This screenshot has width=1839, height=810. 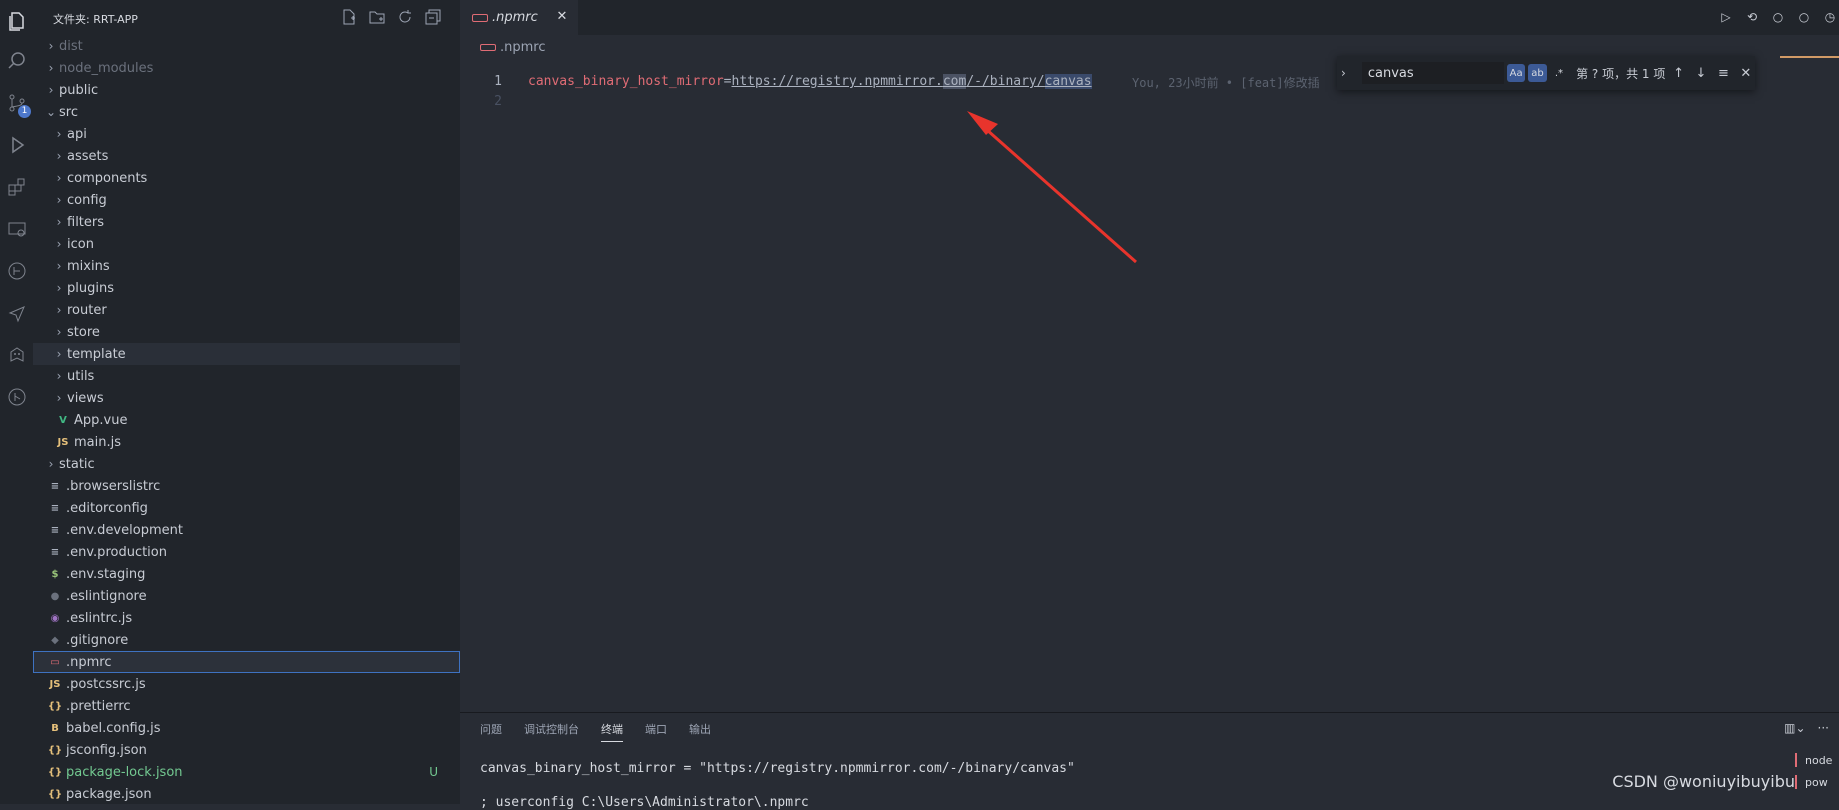 What do you see at coordinates (246, 310) in the screenshot?
I see `tree-item: › router` at bounding box center [246, 310].